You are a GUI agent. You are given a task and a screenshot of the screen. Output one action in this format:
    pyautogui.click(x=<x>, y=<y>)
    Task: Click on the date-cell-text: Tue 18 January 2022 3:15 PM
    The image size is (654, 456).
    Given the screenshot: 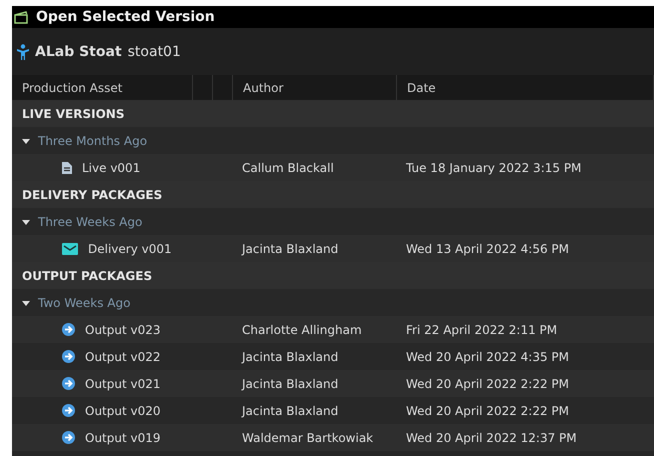 What is the action you would take?
    pyautogui.click(x=493, y=167)
    